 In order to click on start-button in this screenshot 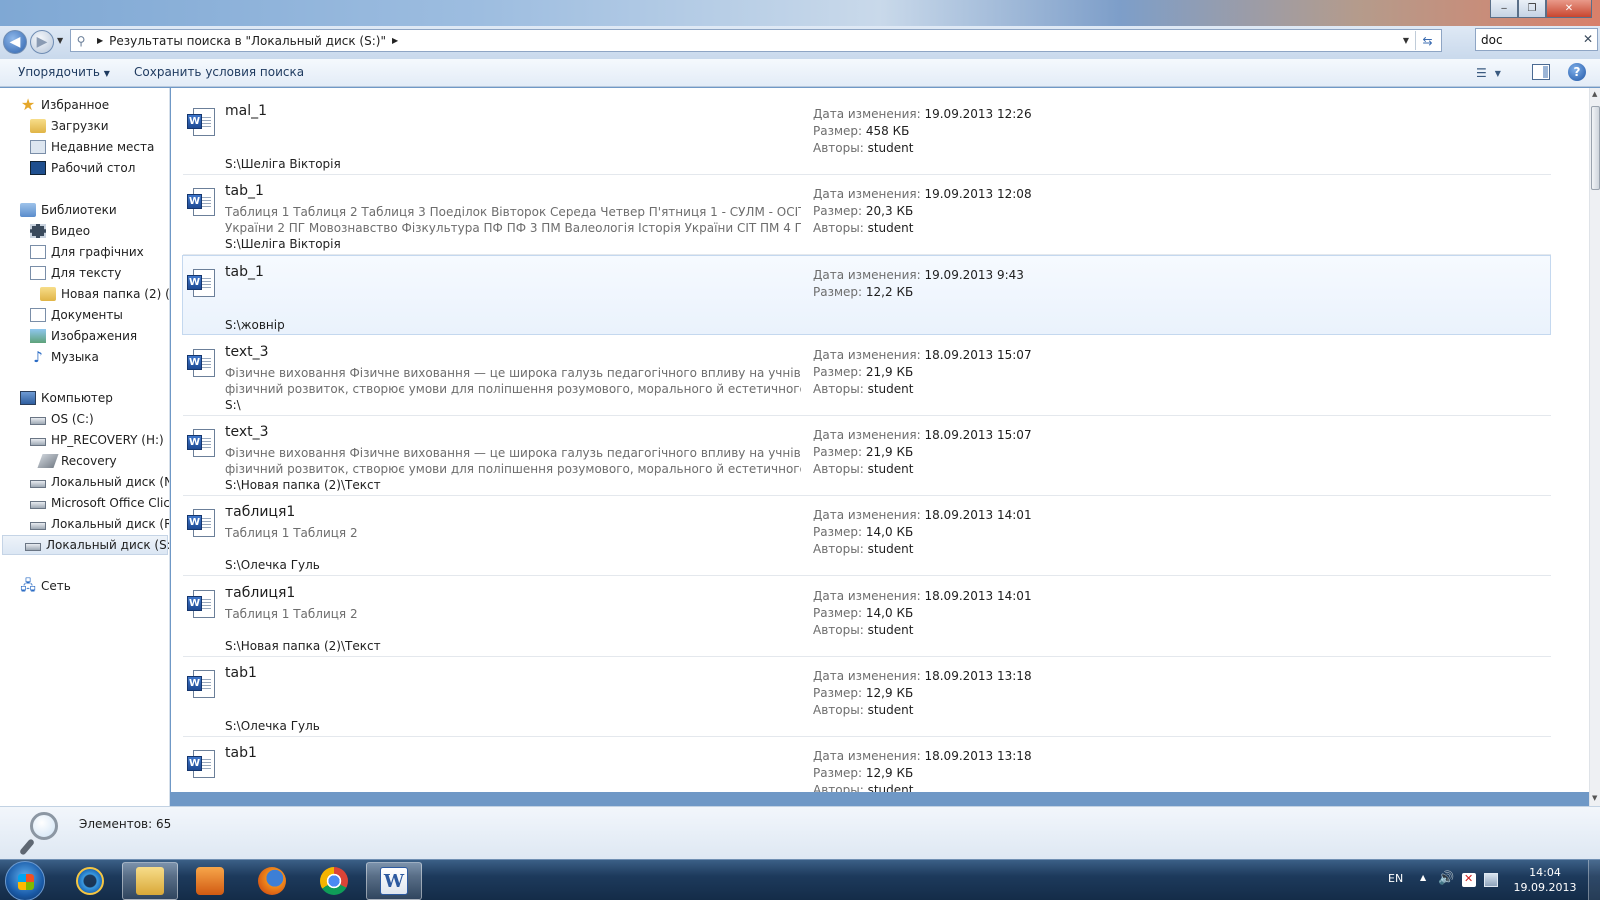, I will do `click(25, 880)`.